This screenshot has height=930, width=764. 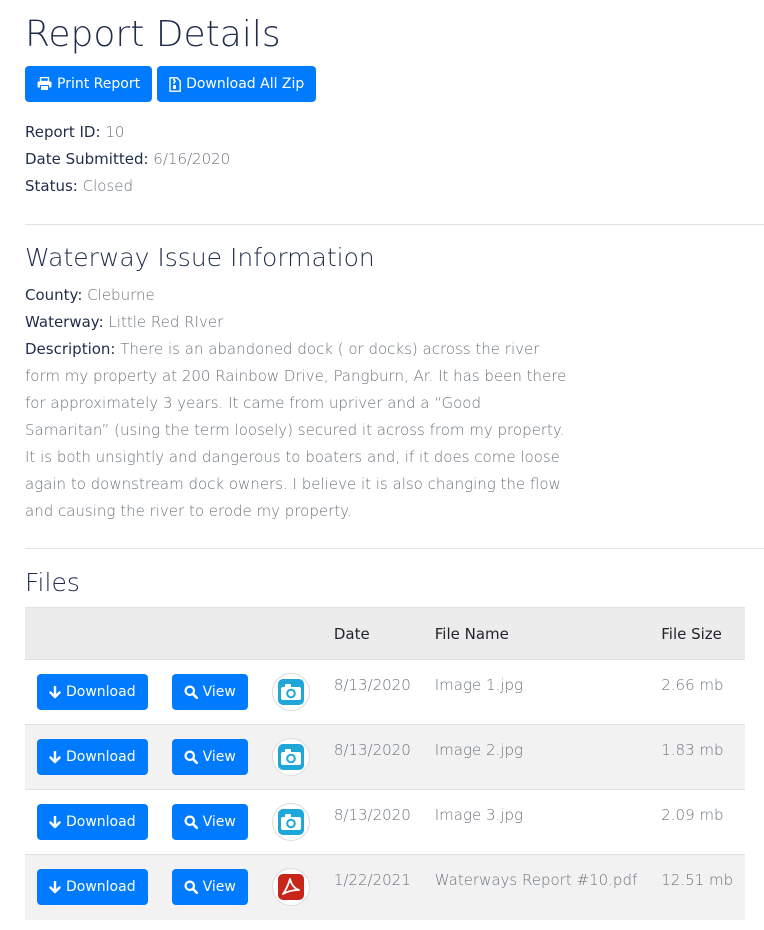 I want to click on column-header-date: Date, so click(x=372, y=633).